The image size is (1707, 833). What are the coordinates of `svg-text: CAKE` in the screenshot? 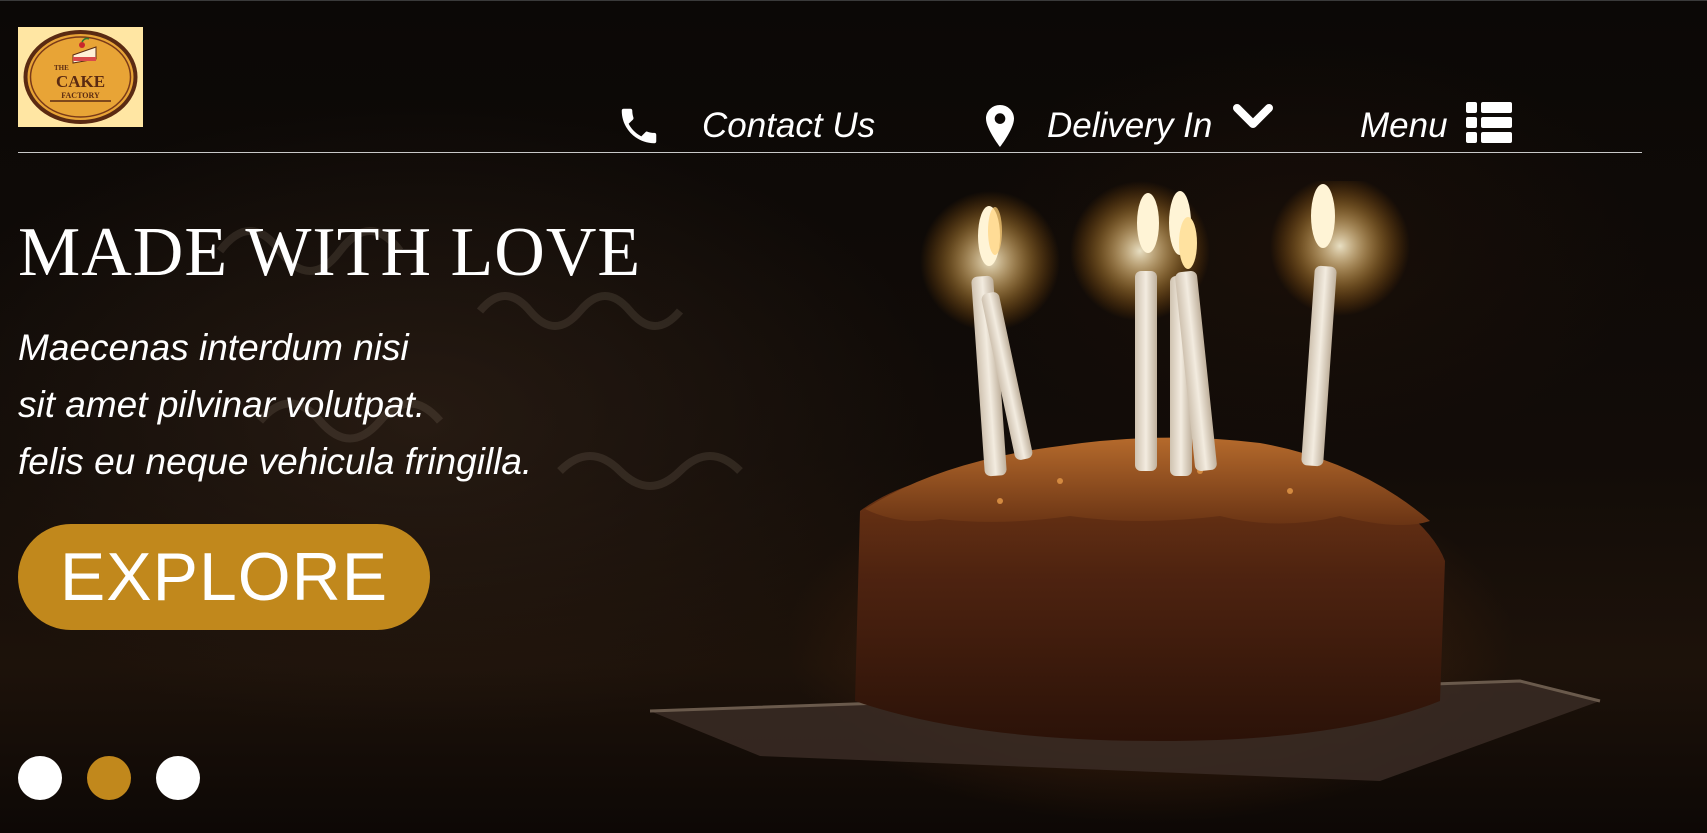 It's located at (80, 81).